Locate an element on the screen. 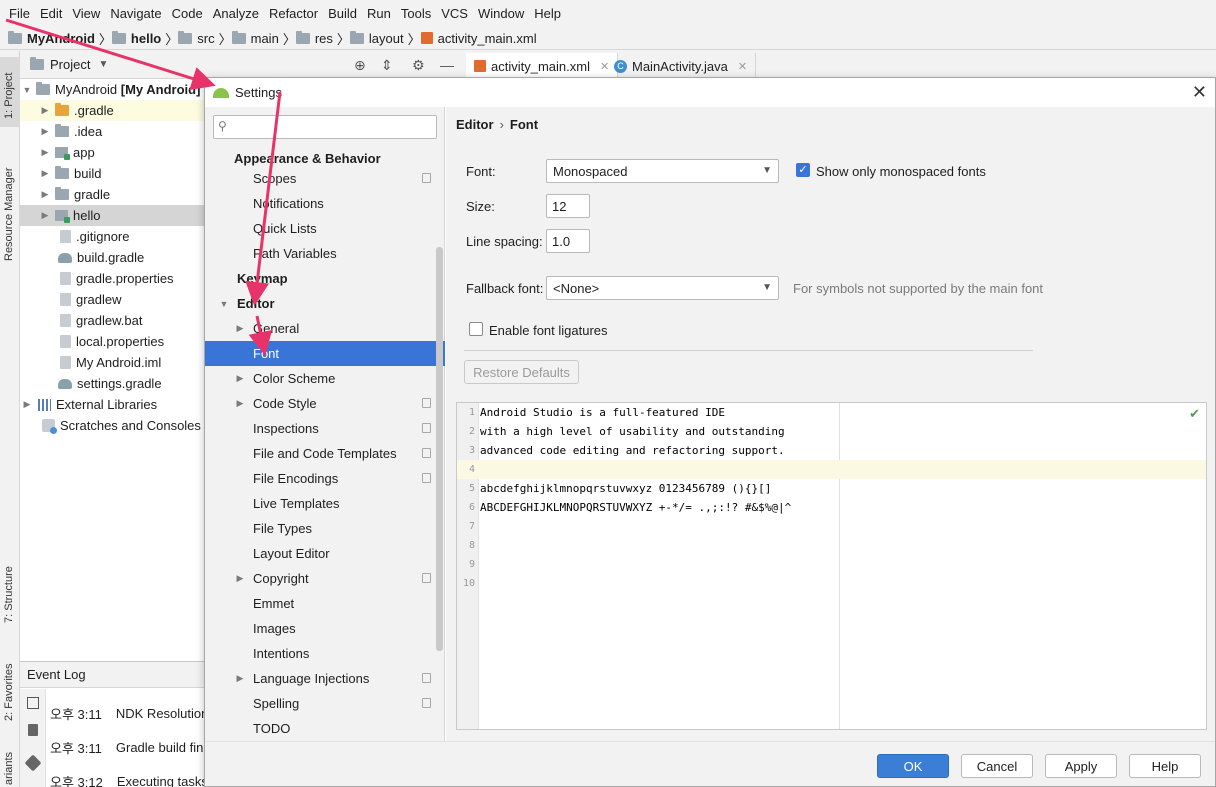 This screenshot has width=1216, height=787. mark-read-icon is located at coordinates (33, 703).